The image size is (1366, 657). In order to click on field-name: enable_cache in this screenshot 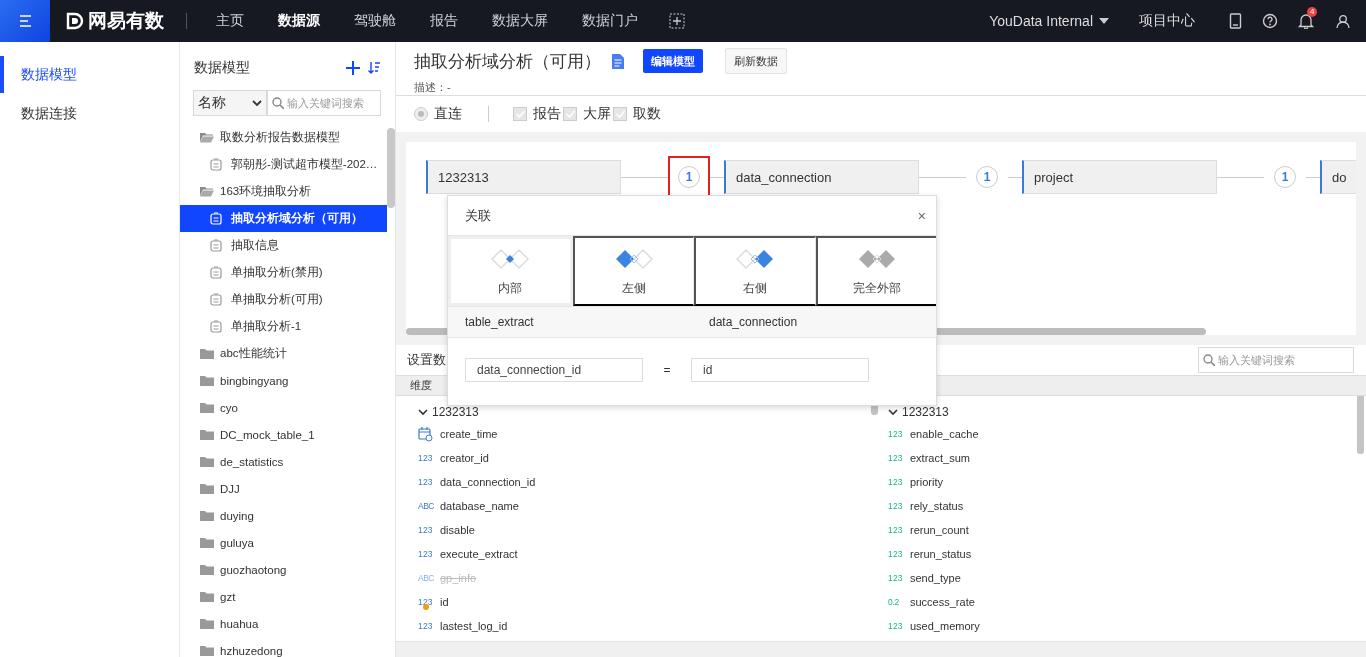, I will do `click(944, 434)`.